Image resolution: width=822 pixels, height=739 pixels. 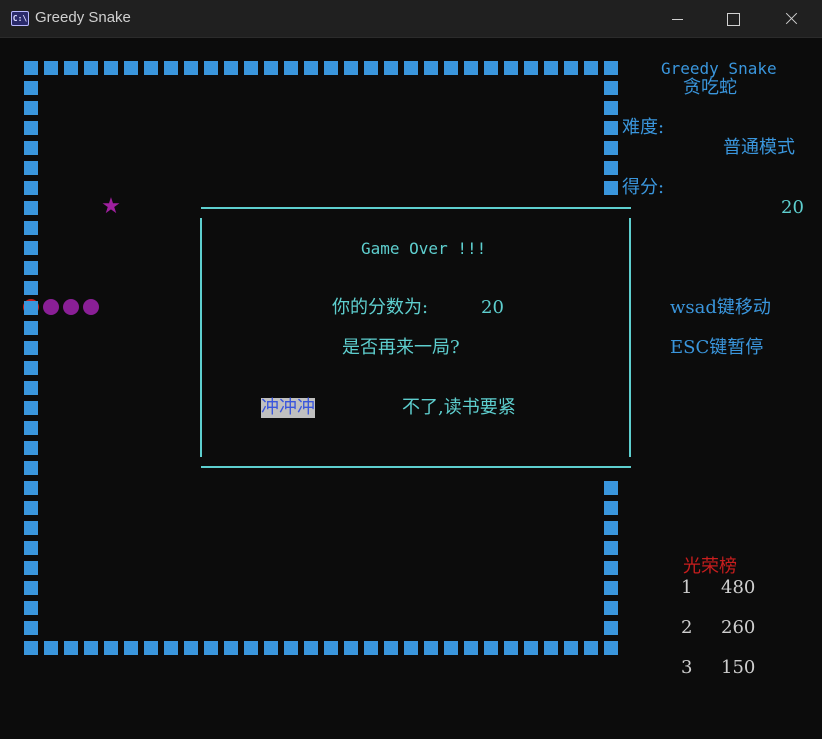 What do you see at coordinates (710, 87) in the screenshot?
I see `panel-title-cn: 贪吃蛇` at bounding box center [710, 87].